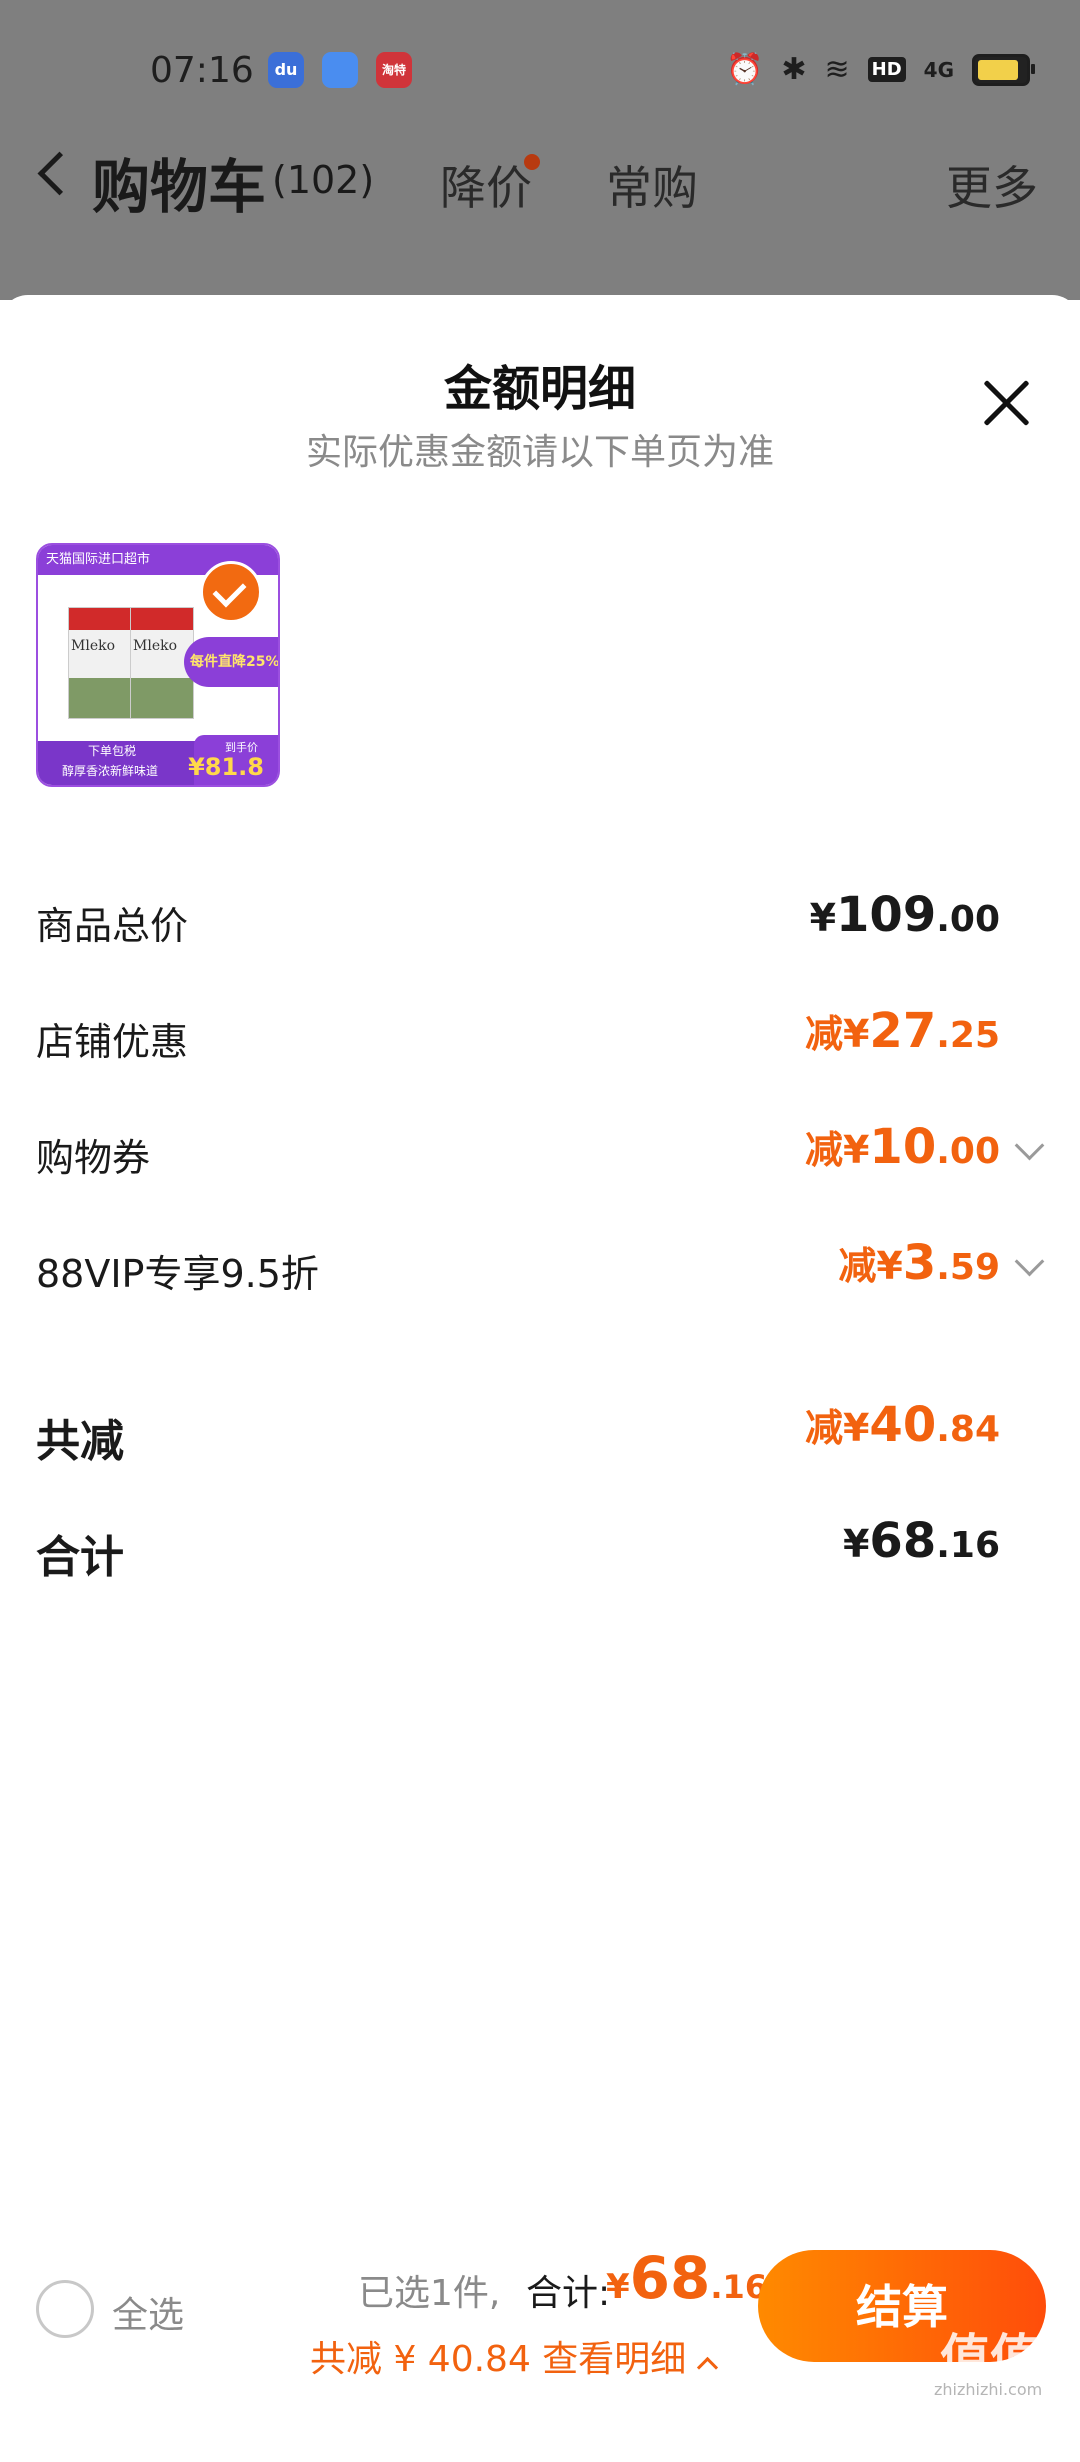 Image resolution: width=1080 pixels, height=2462 pixels. What do you see at coordinates (429, 2293) in the screenshot?
I see `selected-count: 已选1件,` at bounding box center [429, 2293].